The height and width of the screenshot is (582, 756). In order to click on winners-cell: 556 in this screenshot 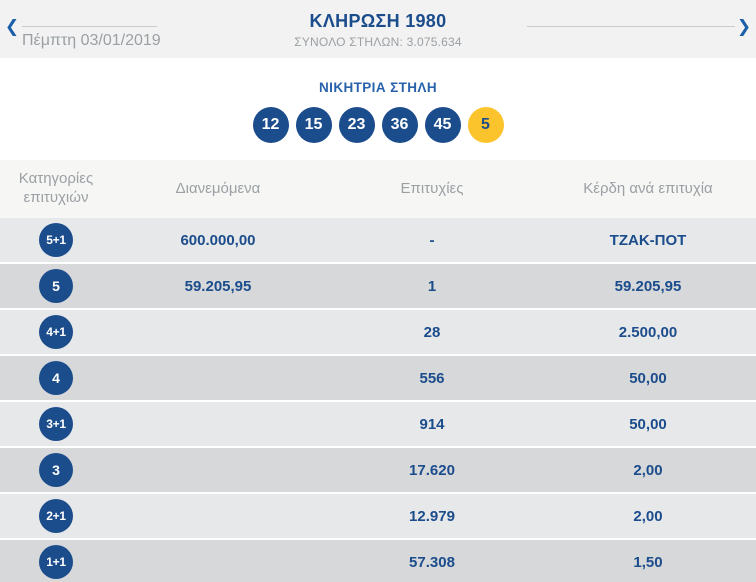, I will do `click(432, 378)`.